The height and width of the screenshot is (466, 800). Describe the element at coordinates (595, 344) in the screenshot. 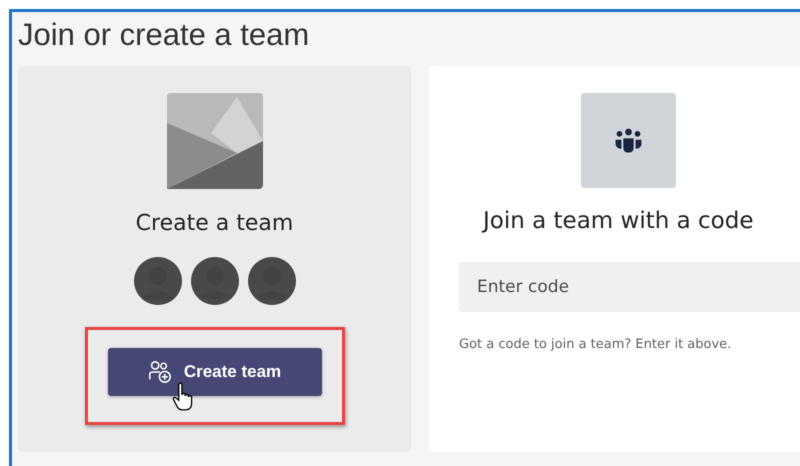

I see `hint-text: Got a code to join a team? Enter it above.` at that location.